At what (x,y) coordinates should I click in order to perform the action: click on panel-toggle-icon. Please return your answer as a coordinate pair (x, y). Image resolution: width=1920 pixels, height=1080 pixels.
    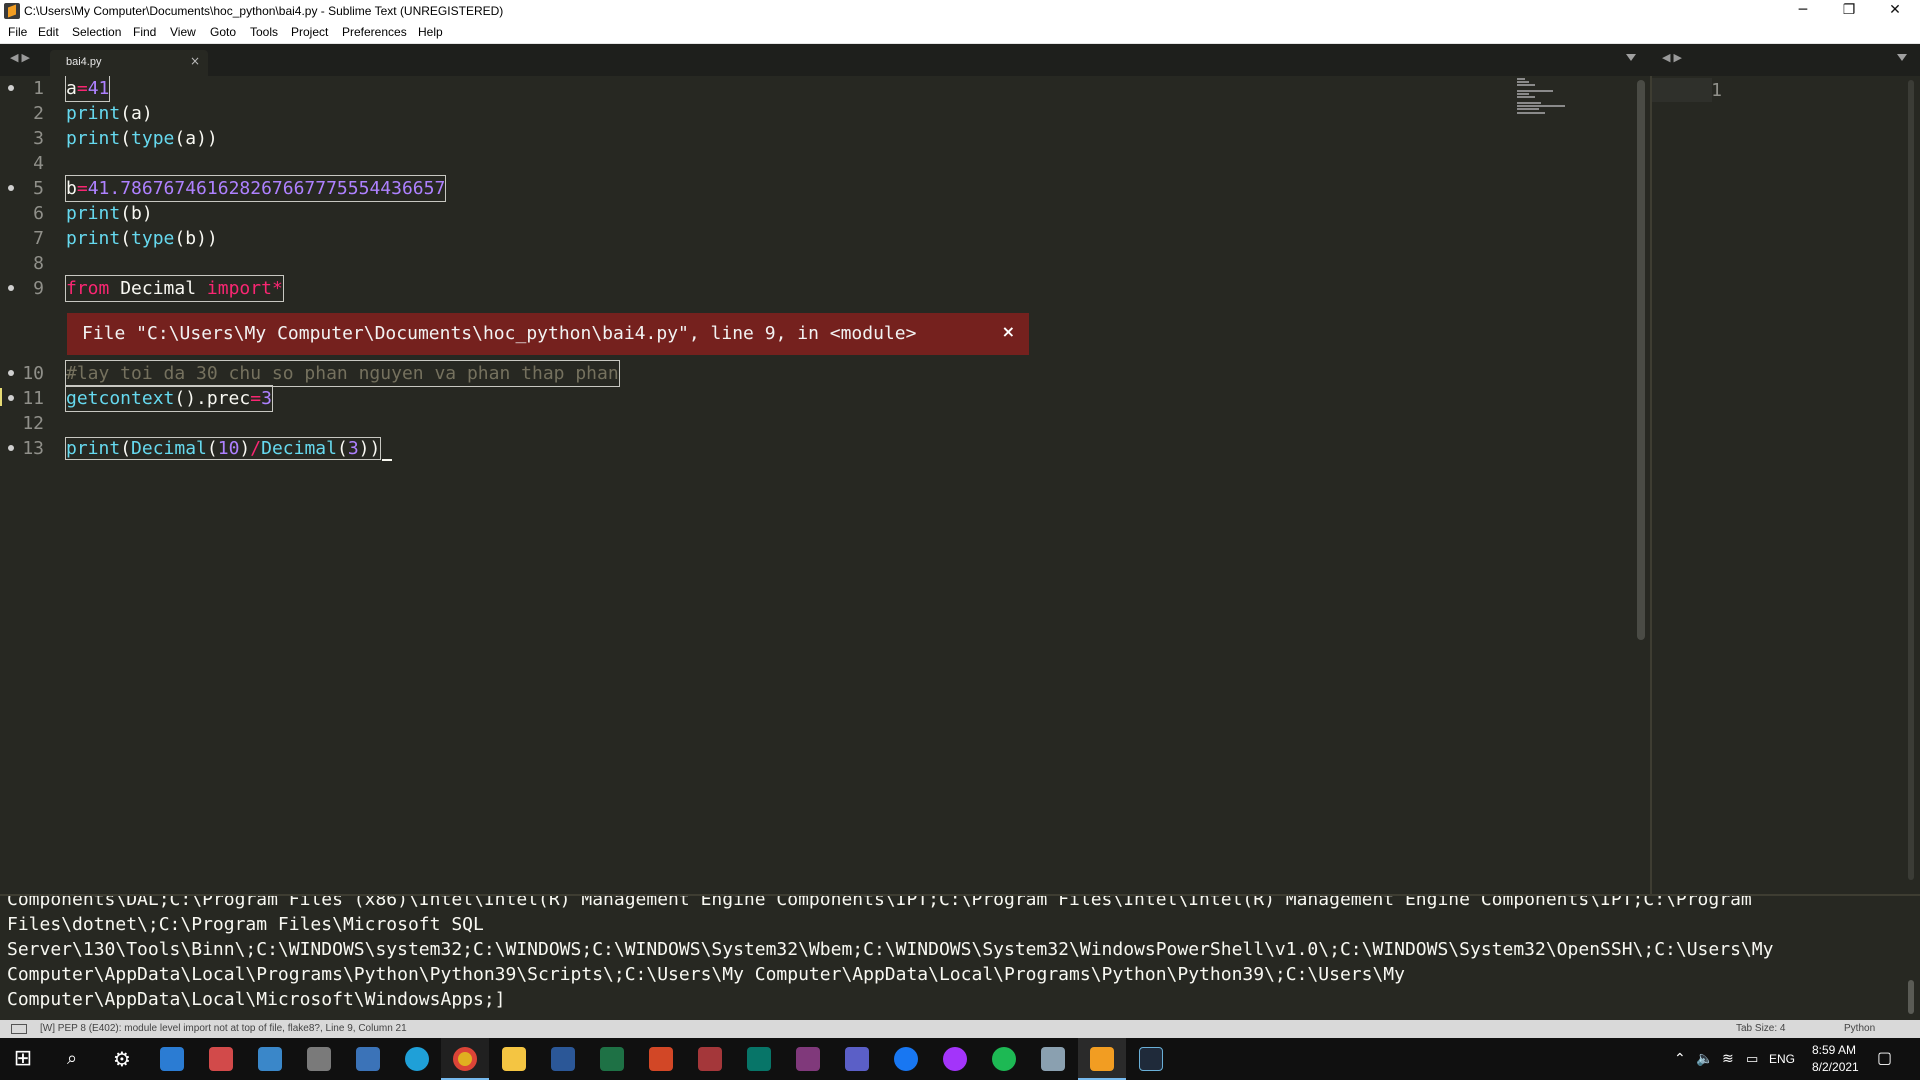
    Looking at the image, I should click on (19, 1029).